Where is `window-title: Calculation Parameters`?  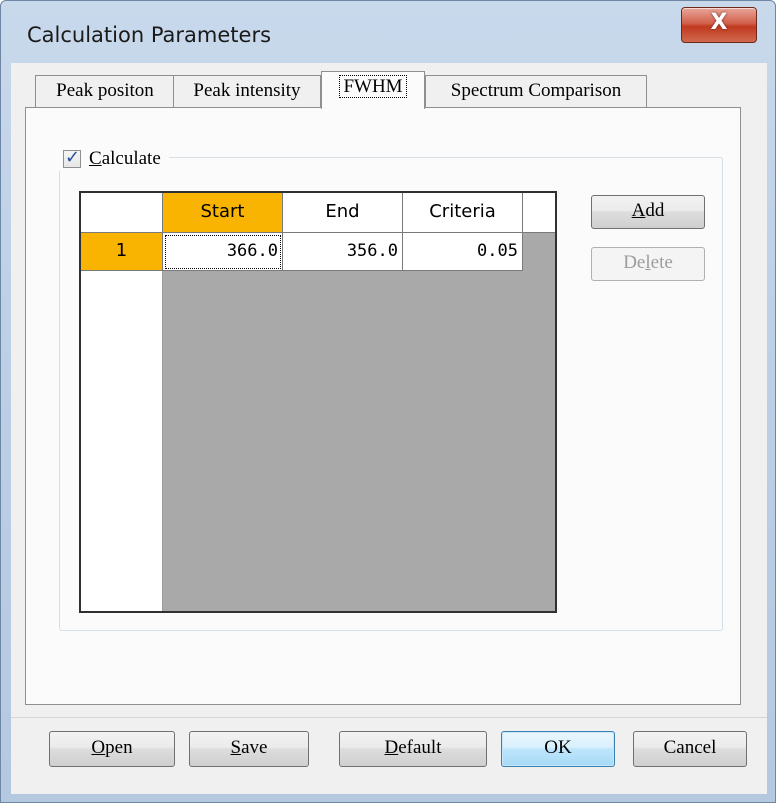 window-title: Calculation Parameters is located at coordinates (149, 35).